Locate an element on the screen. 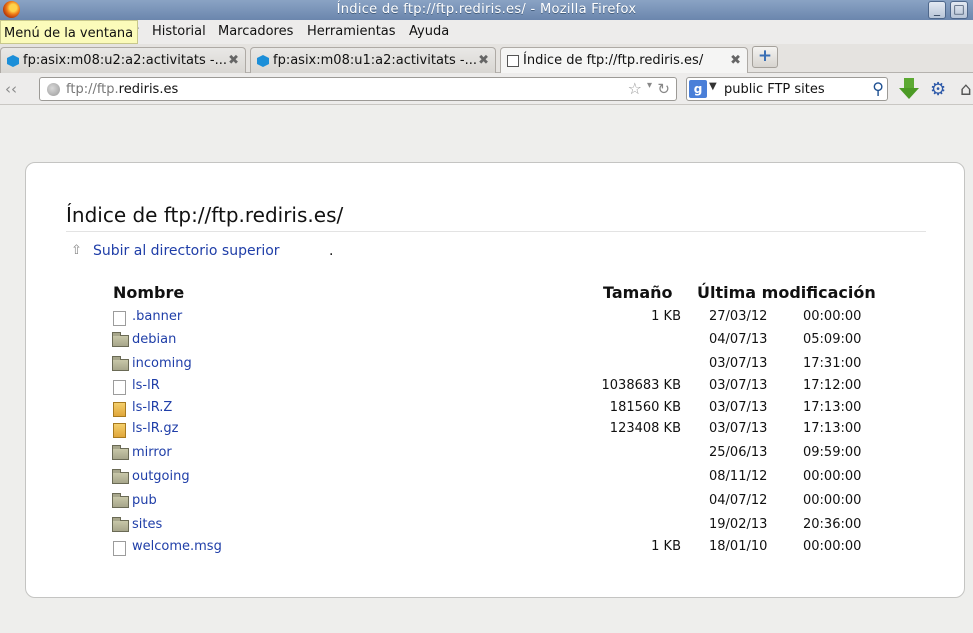 The image size is (973, 633). parent-directory-link: Subir al directorio superior is located at coordinates (186, 251).